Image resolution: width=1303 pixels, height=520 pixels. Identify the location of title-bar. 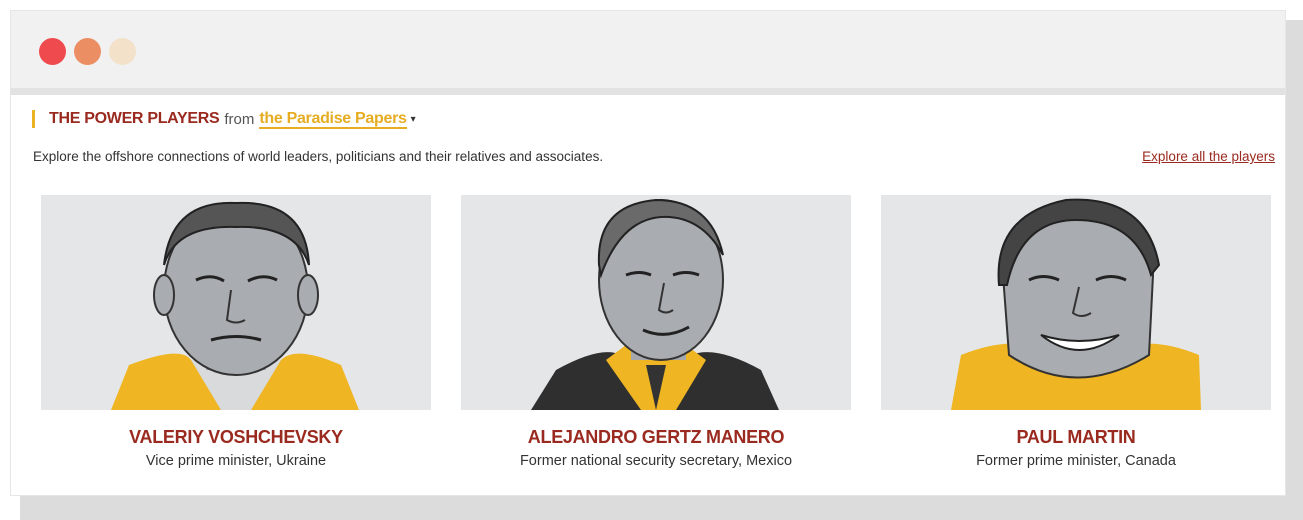
(648, 49).